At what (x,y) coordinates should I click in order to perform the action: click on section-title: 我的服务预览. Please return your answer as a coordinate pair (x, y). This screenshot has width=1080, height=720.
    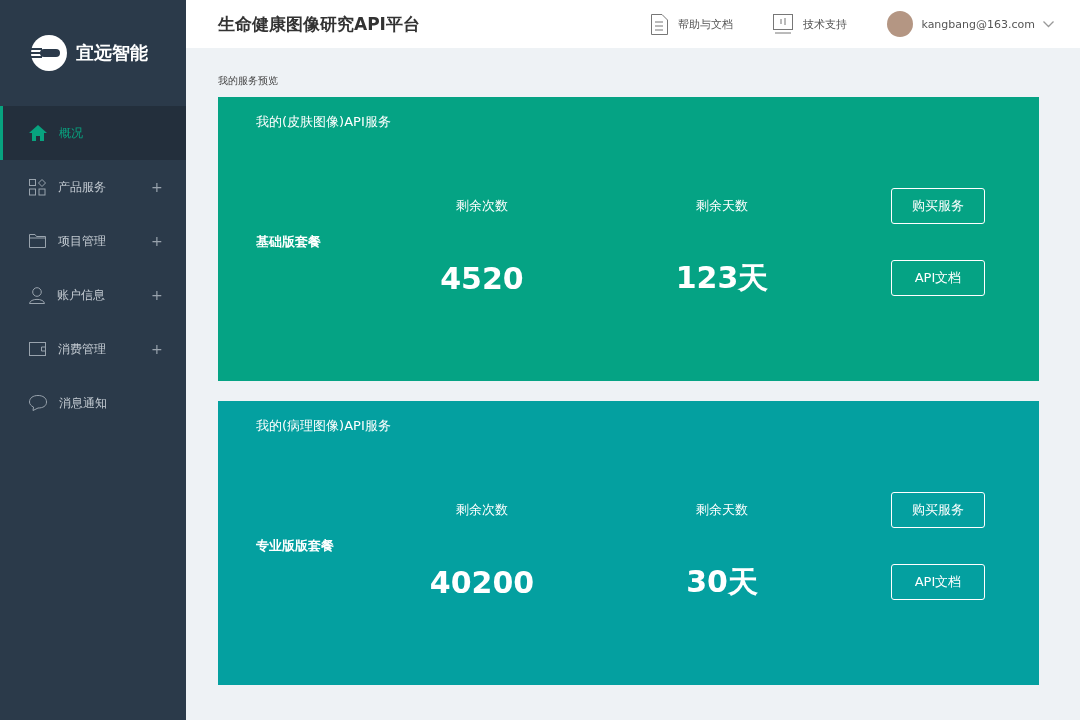
    Looking at the image, I should click on (248, 81).